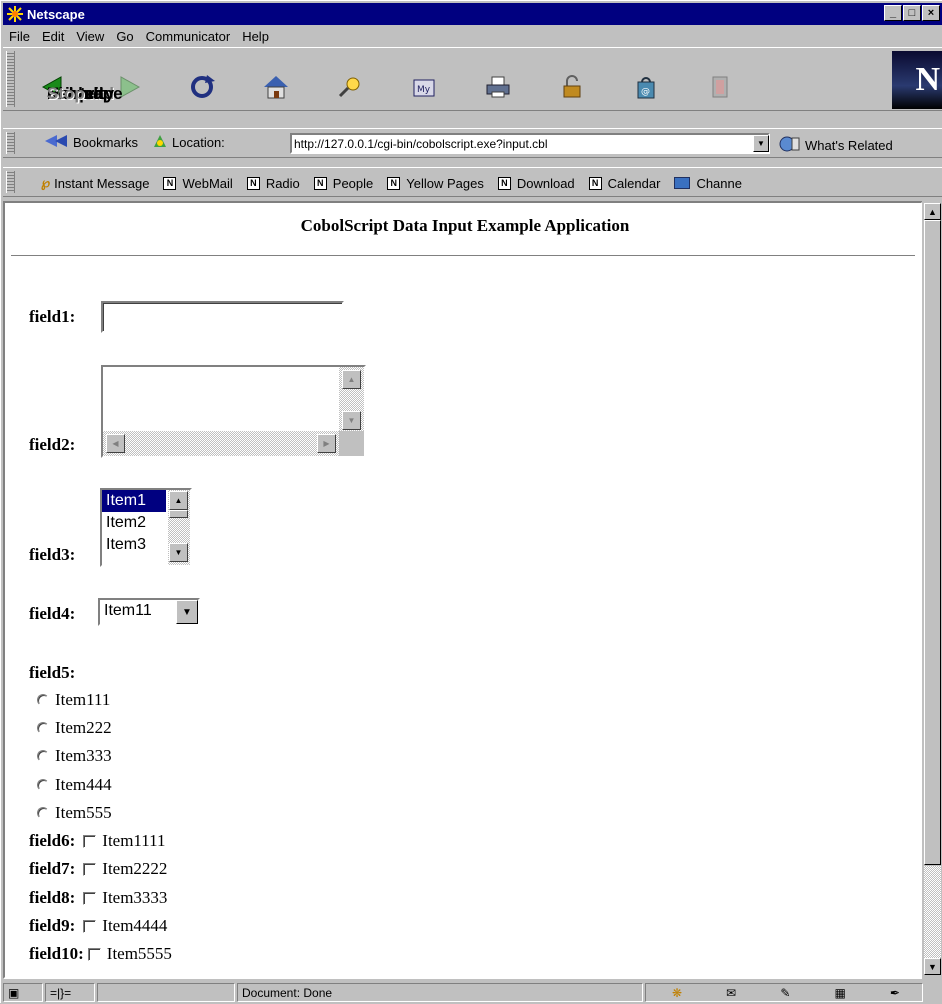 The height and width of the screenshot is (1004, 942). What do you see at coordinates (353, 183) in the screenshot?
I see `people-label: People` at bounding box center [353, 183].